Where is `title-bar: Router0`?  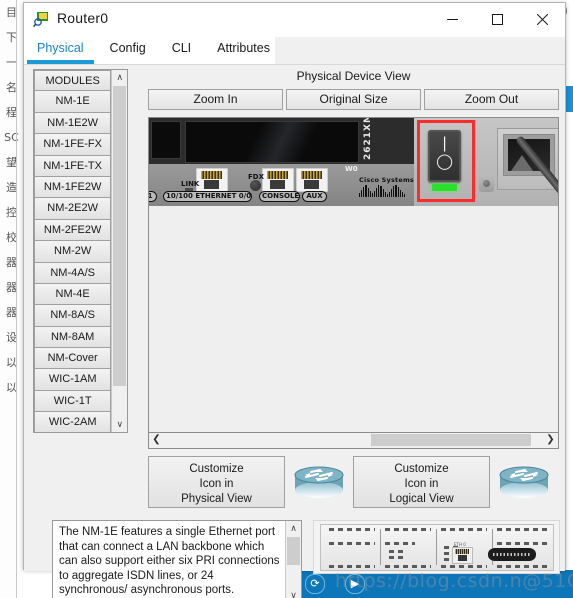
title-bar: Router0 is located at coordinates (294, 20).